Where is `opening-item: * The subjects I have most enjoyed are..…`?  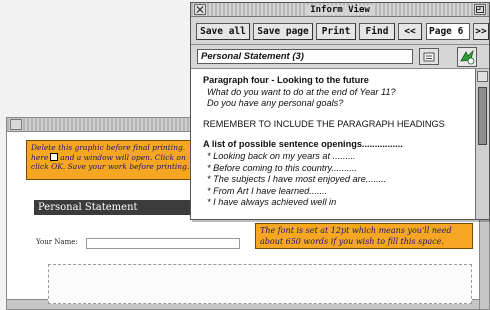
opening-item: * The subjects I have most enjoyed are..… is located at coordinates (297, 179).